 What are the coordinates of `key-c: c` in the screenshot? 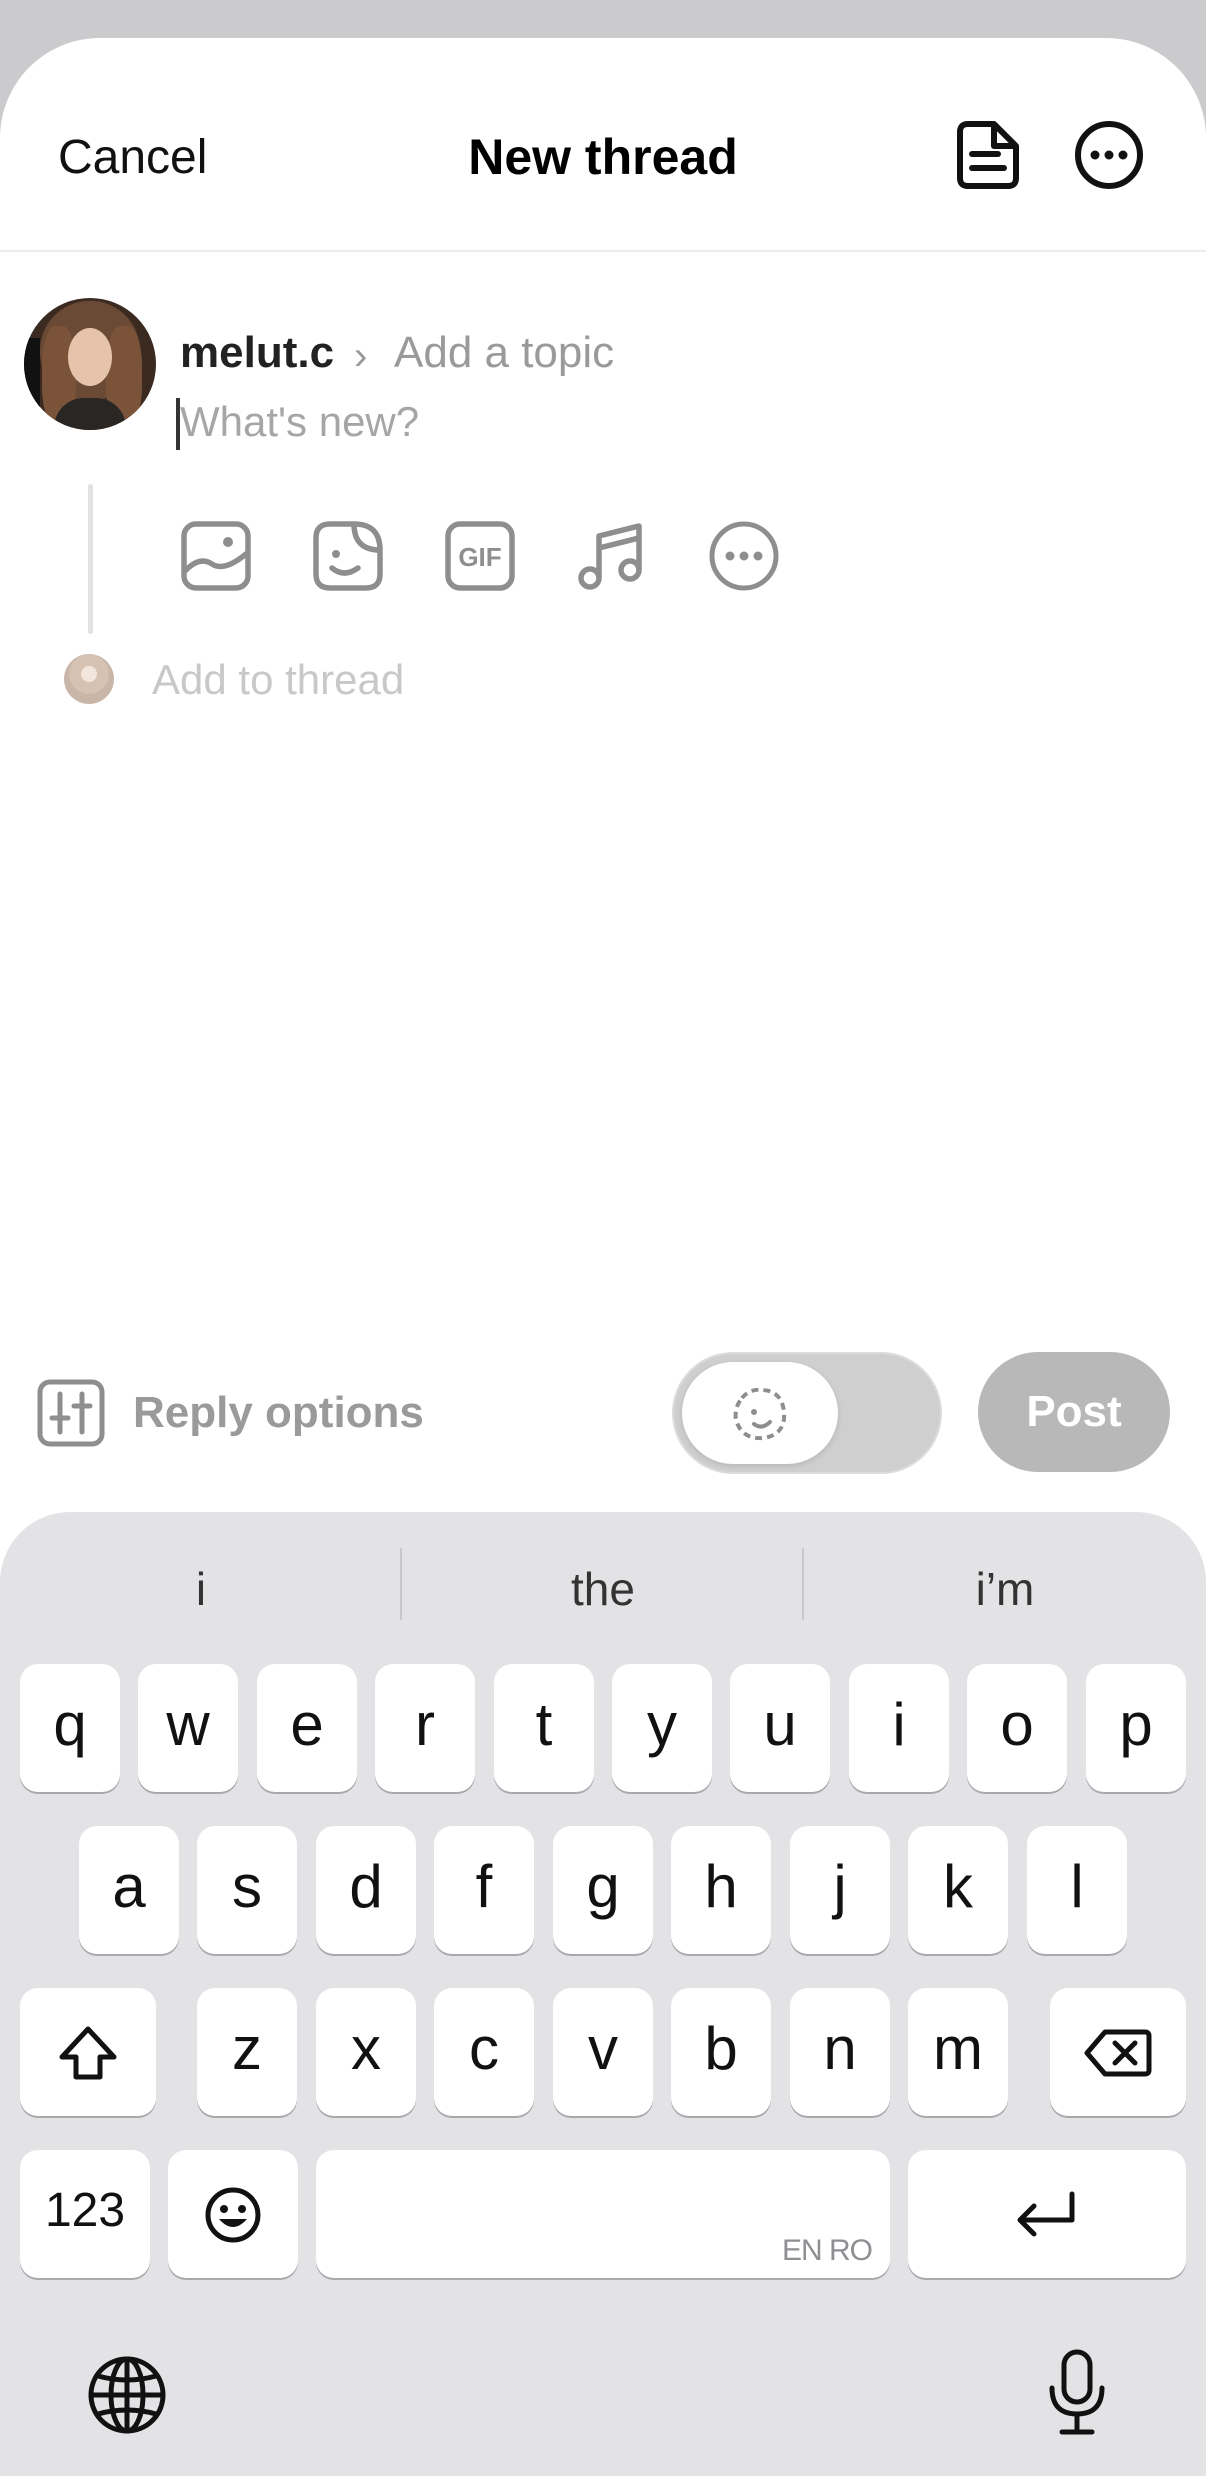 It's located at (484, 2052).